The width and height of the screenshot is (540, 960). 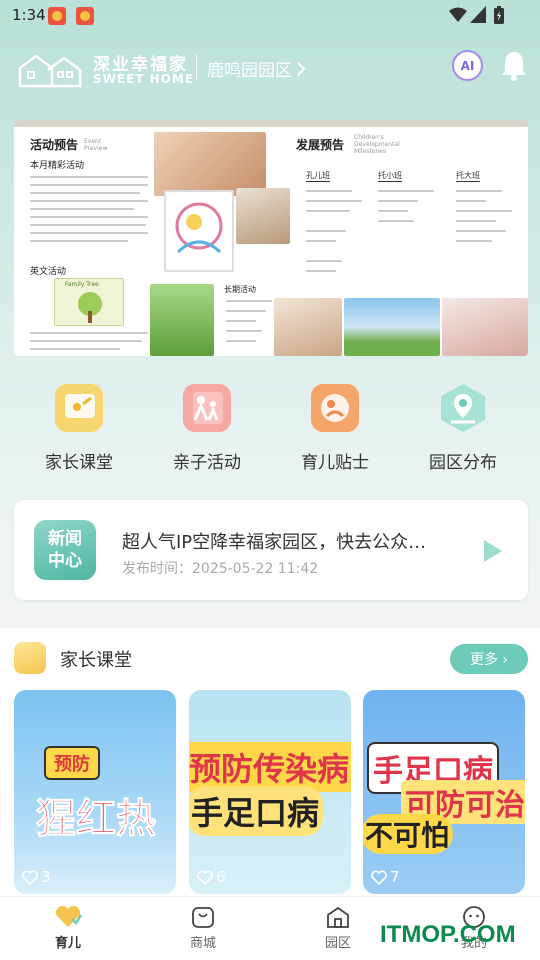 What do you see at coordinates (335, 427) in the screenshot?
I see `category-parenting-tips: 育儿贴士` at bounding box center [335, 427].